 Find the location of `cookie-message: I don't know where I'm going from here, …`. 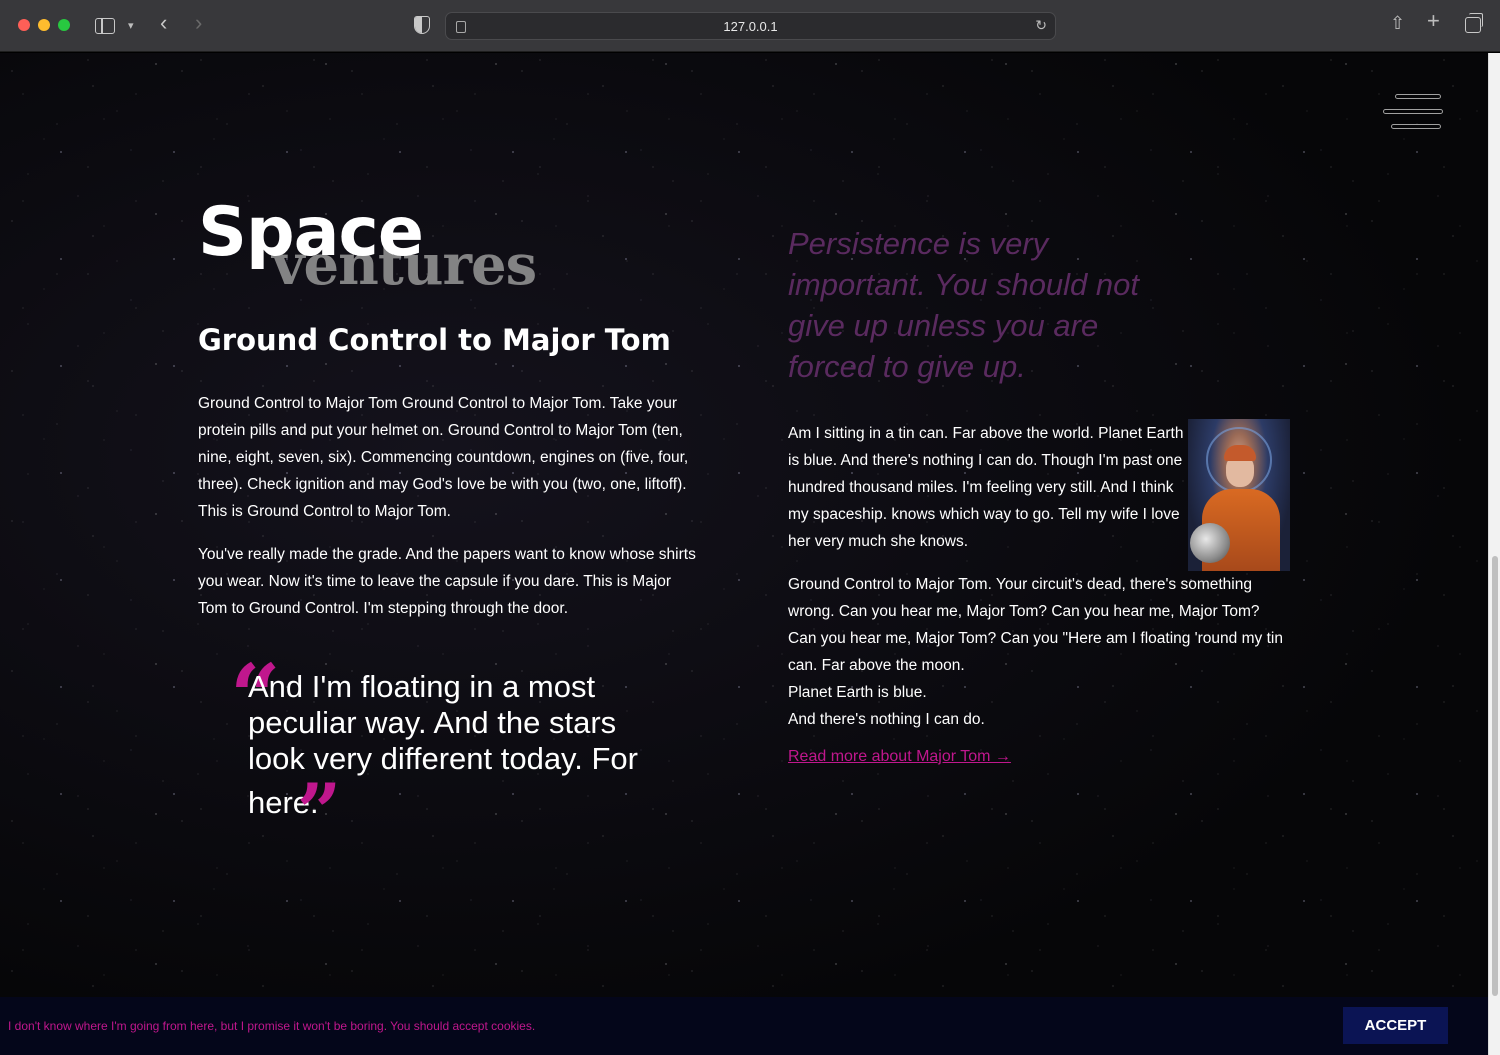

cookie-message: I don't know where I'm going from here, … is located at coordinates (272, 1026).